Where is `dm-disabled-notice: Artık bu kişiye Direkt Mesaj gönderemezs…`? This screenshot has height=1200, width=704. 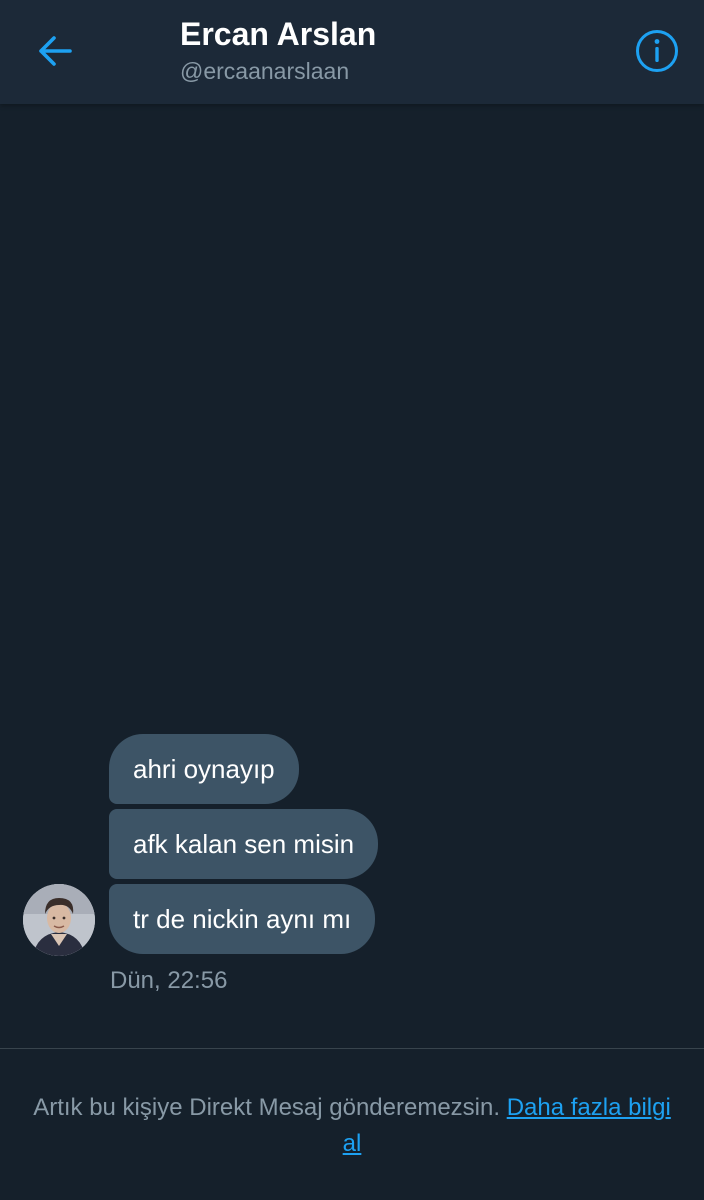
dm-disabled-notice: Artık bu kişiye Direkt Mesaj gönderemezs… is located at coordinates (352, 1126).